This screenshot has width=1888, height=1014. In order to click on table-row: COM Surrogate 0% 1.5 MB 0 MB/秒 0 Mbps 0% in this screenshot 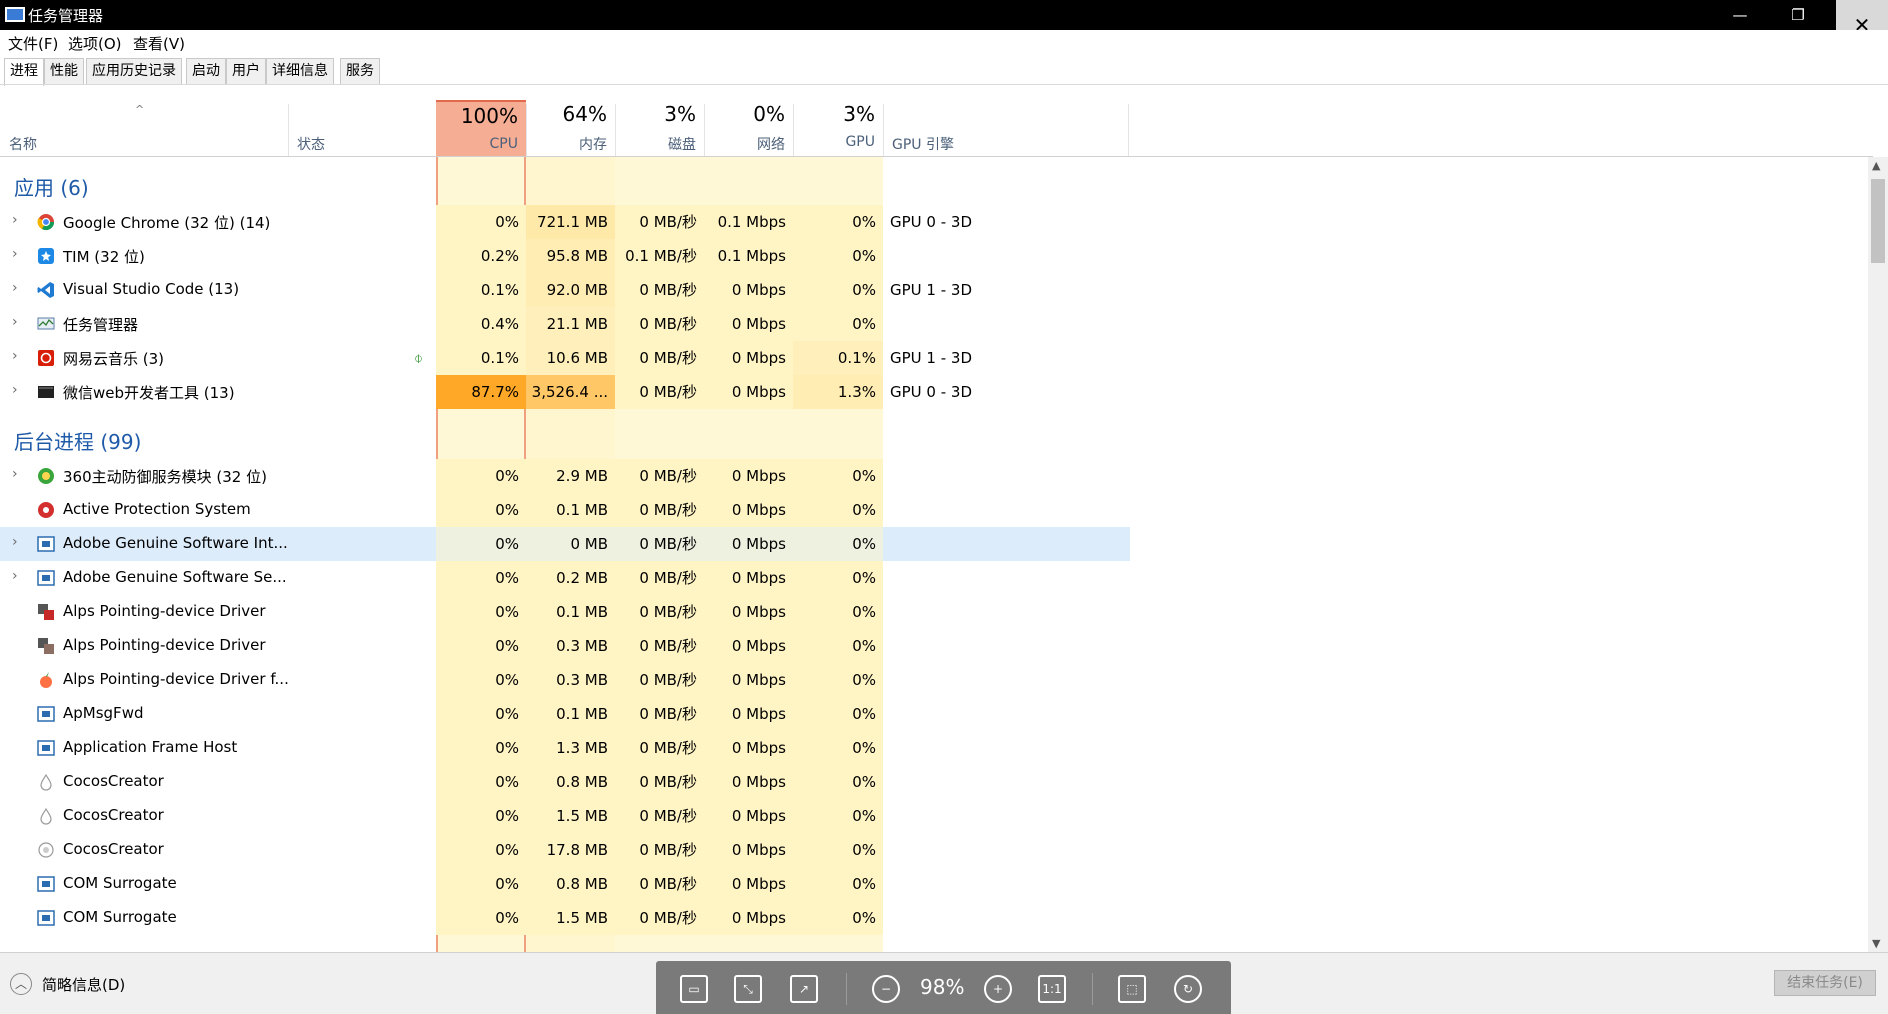, I will do `click(565, 918)`.